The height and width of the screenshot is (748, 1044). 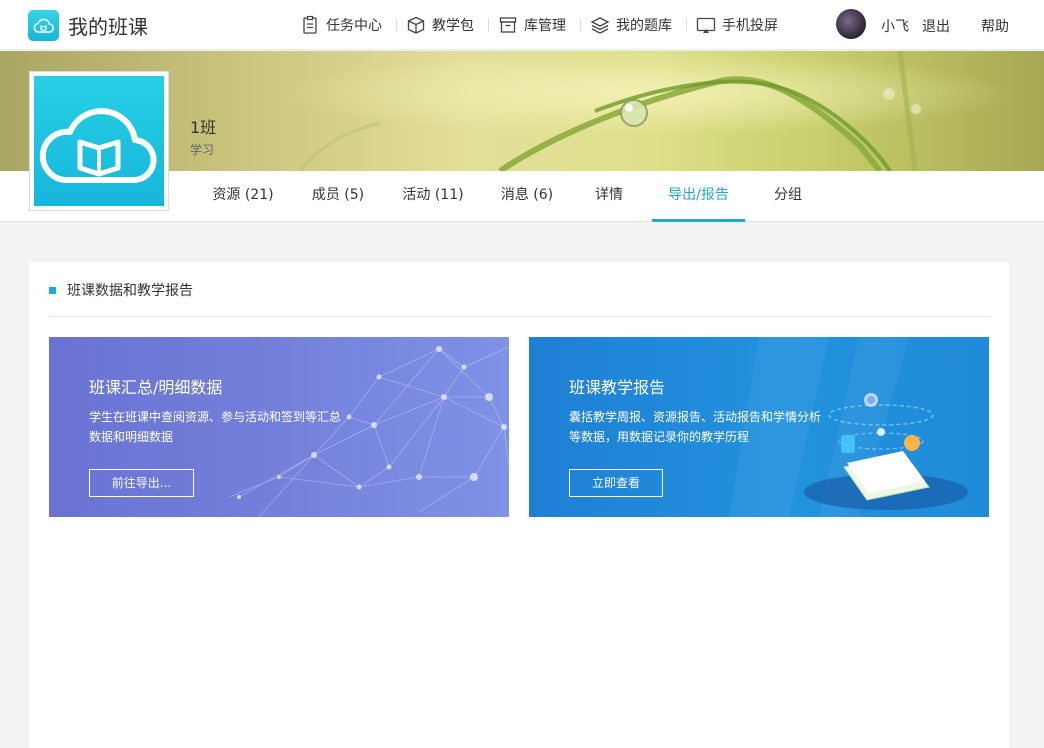 What do you see at coordinates (203, 127) in the screenshot?
I see `class-name: 1班` at bounding box center [203, 127].